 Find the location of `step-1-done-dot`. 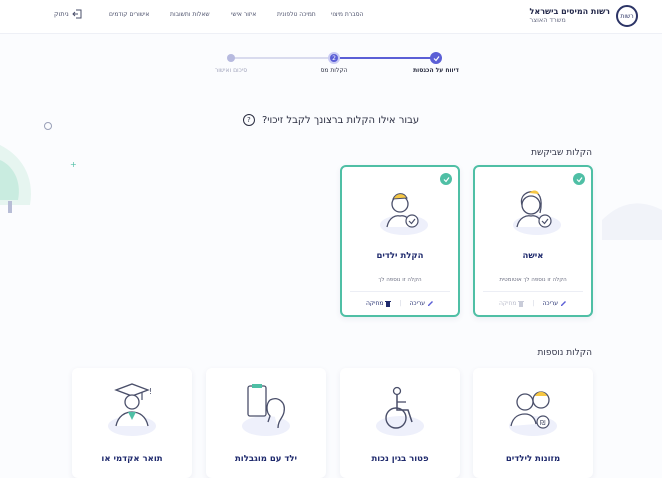

step-1-done-dot is located at coordinates (436, 58).